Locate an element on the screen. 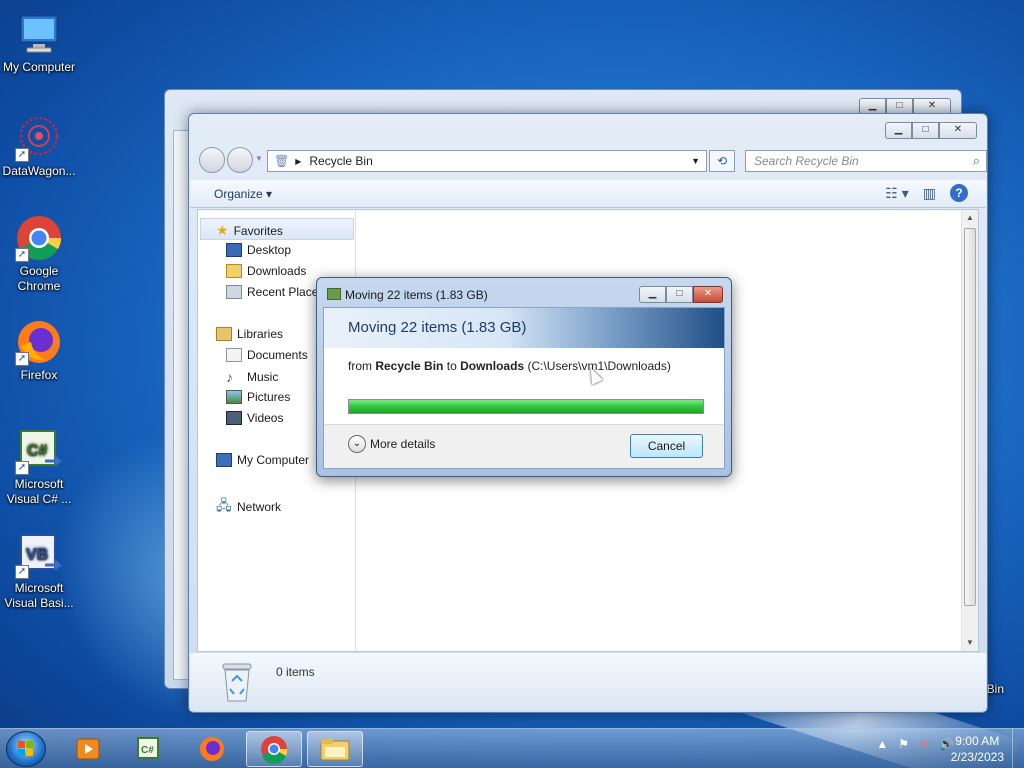 This screenshot has height=768, width=1024. nav-item-libraries: Libraries is located at coordinates (249, 334).